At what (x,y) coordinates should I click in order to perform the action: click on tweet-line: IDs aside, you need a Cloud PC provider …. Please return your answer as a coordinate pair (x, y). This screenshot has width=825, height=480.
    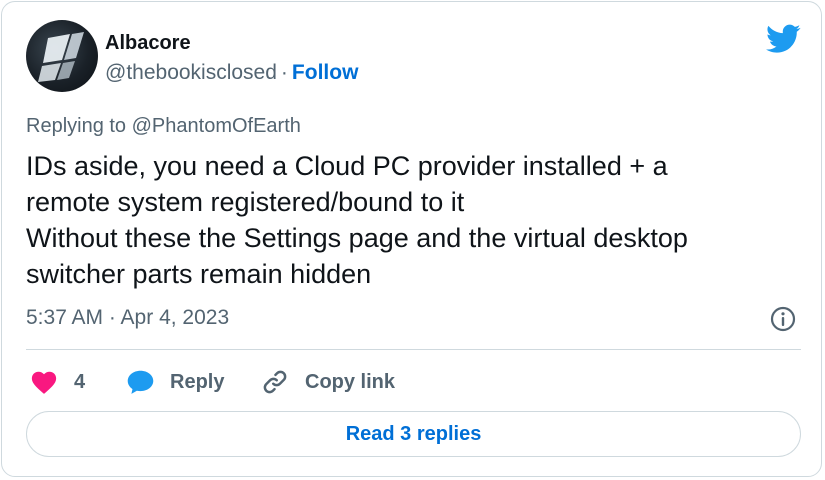
    Looking at the image, I should click on (347, 166).